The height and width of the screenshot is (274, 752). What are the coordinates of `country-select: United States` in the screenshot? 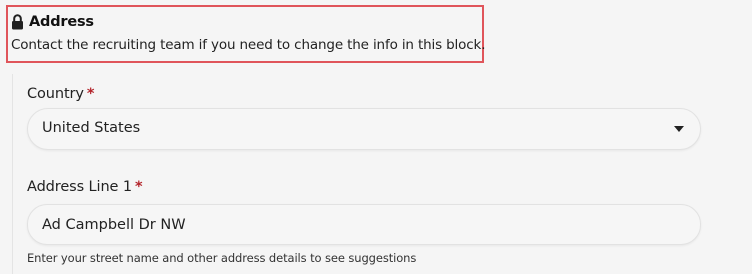 It's located at (364, 129).